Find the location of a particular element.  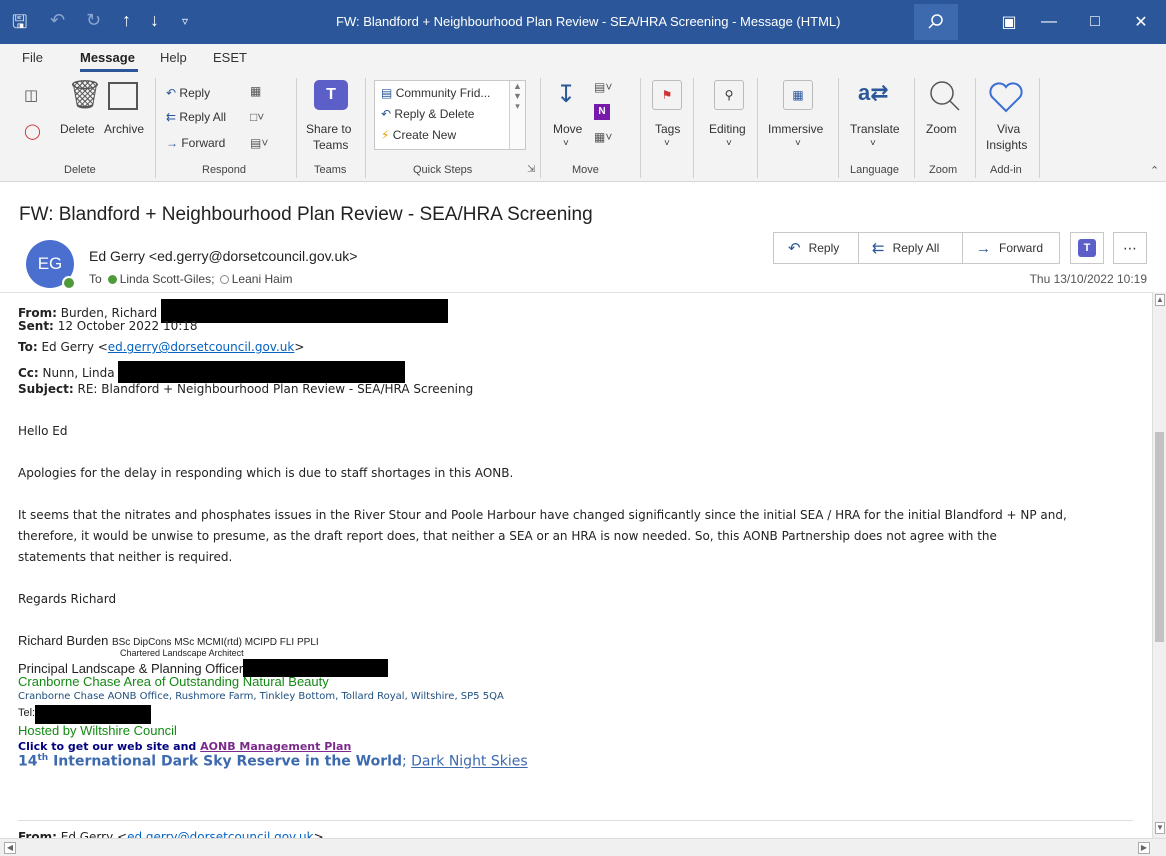

search-icon is located at coordinates (935, 21).